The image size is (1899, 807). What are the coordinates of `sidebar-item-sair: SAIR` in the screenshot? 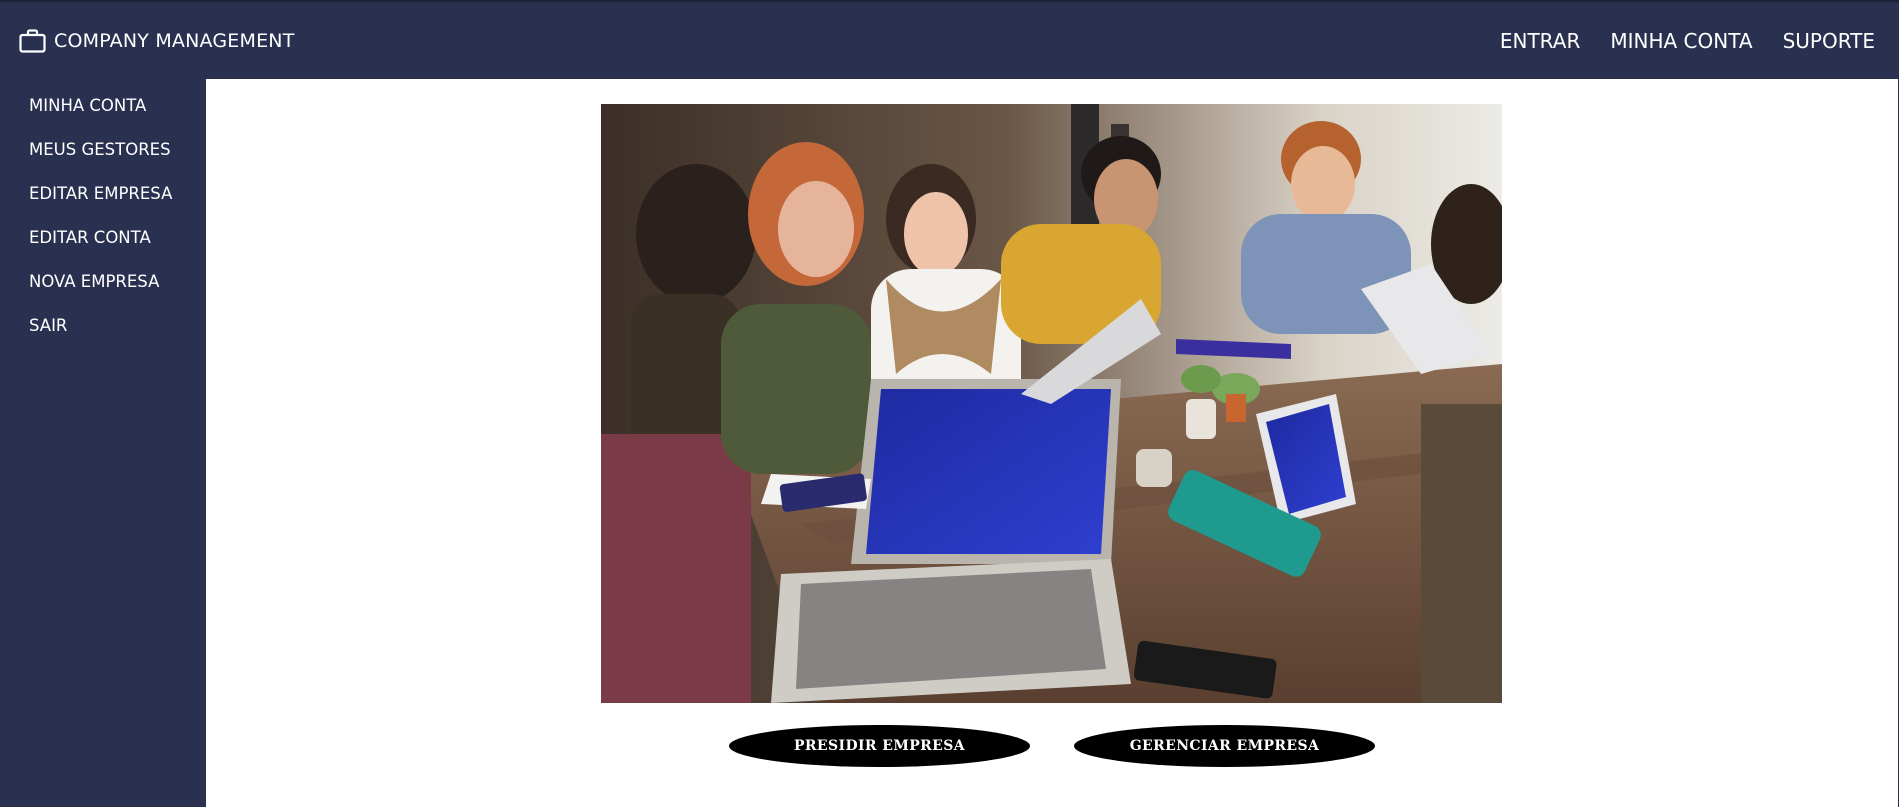 It's located at (117, 326).